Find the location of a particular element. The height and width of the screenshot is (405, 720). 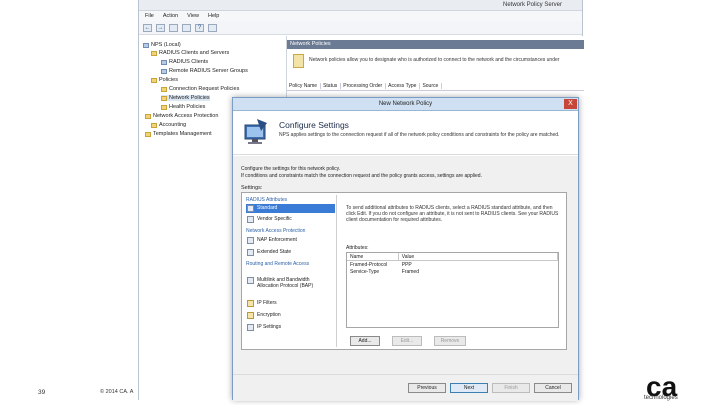

up-folder-icon is located at coordinates (173, 27).